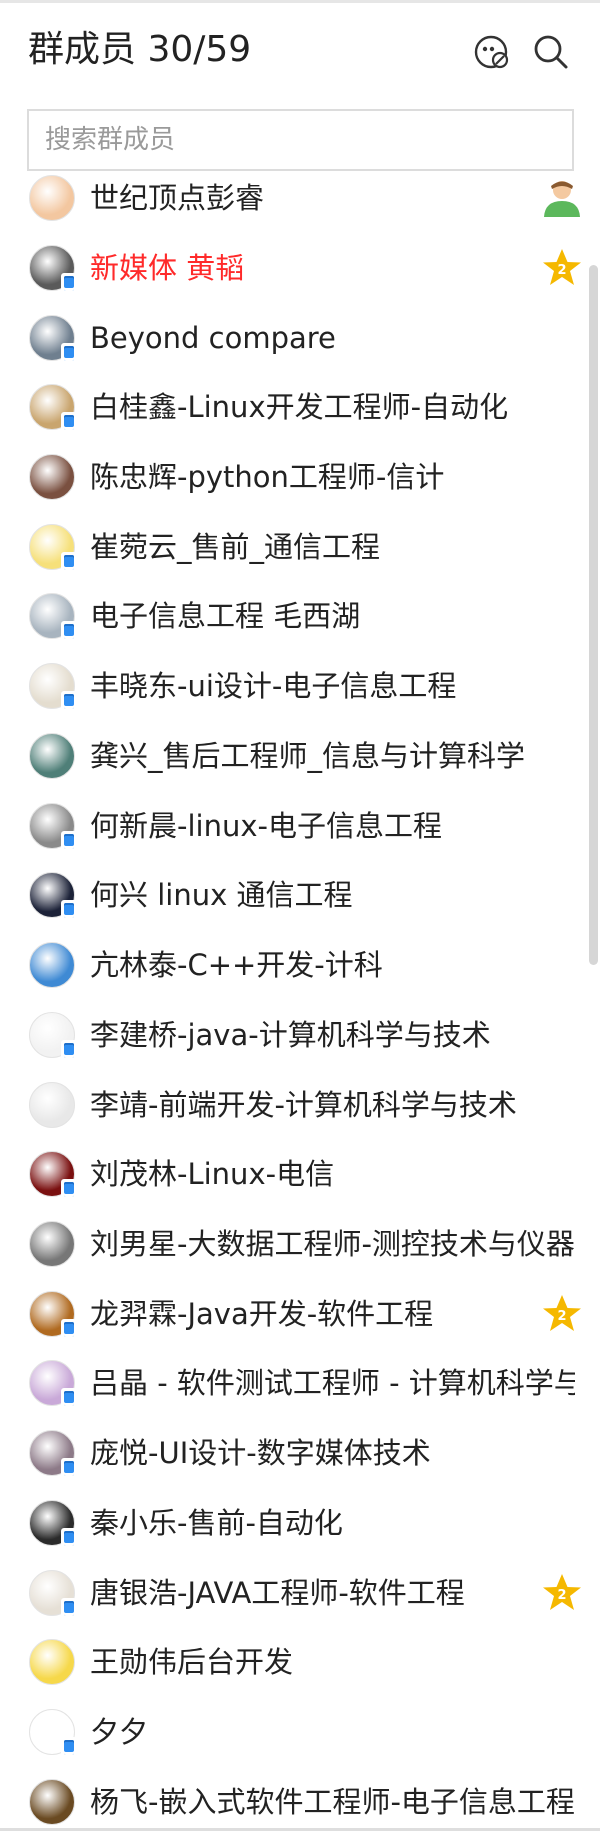 This screenshot has width=600, height=1831. I want to click on member-name: 吕晶 - 软件测试工程师 - 计算机科学与技术, so click(332, 1382).